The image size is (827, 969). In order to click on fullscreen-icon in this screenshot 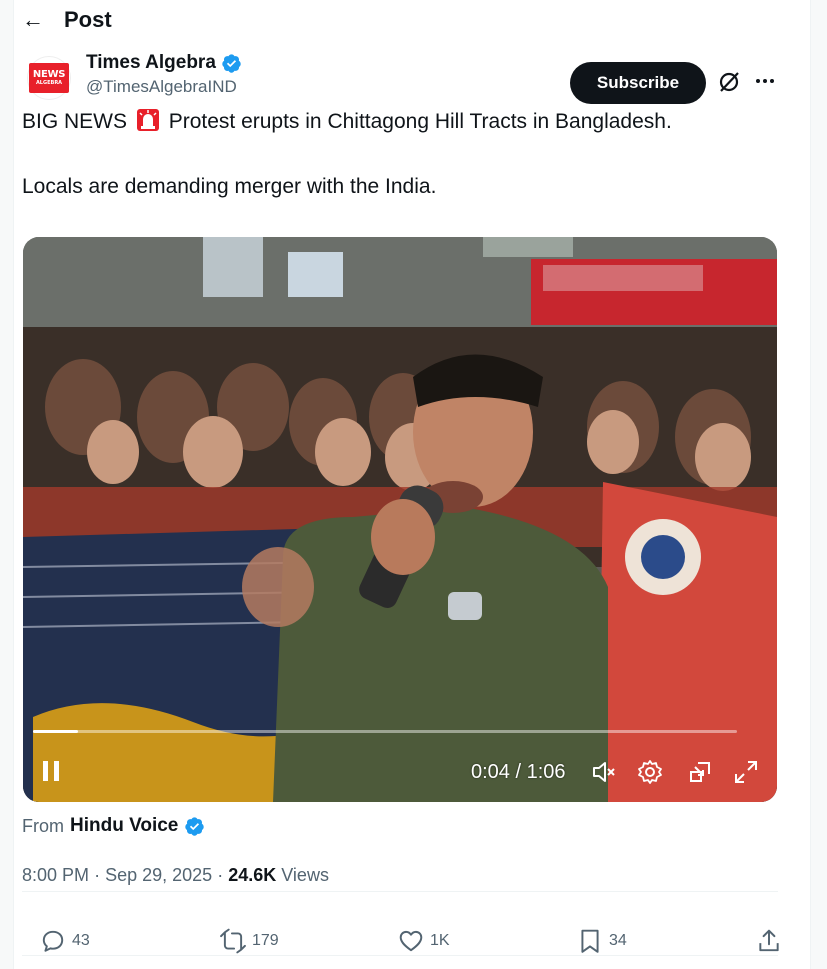, I will do `click(746, 772)`.